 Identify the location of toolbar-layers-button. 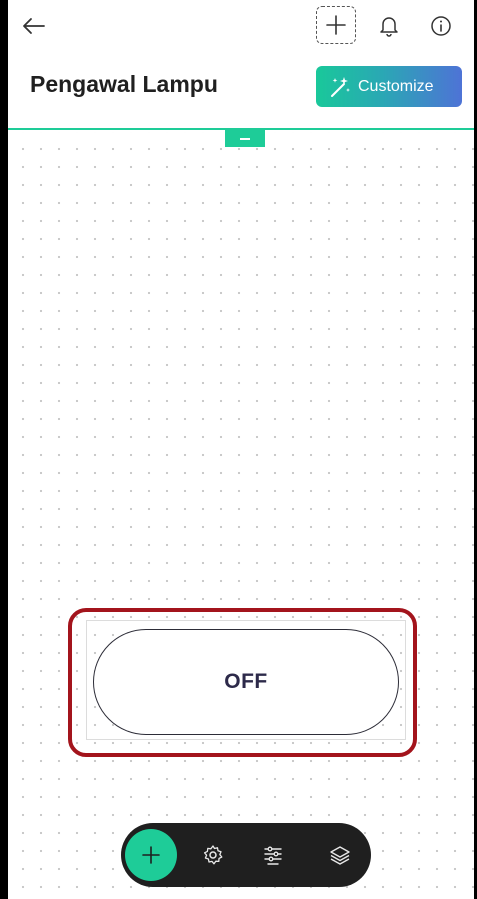
(340, 855).